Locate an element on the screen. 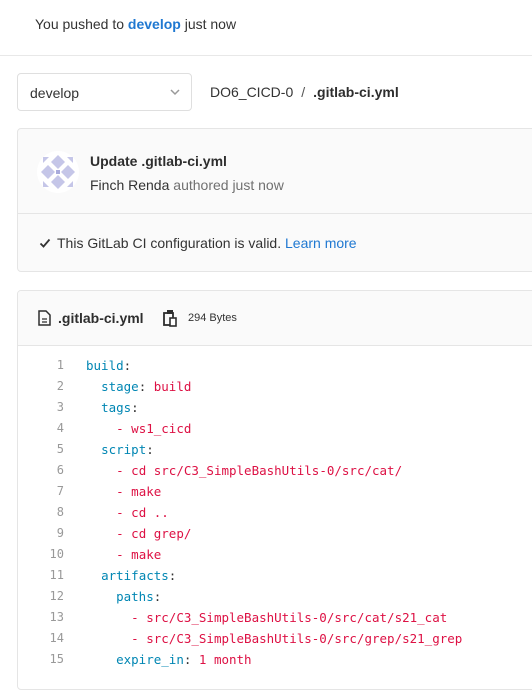  code-line: 7 - make is located at coordinates (275, 491).